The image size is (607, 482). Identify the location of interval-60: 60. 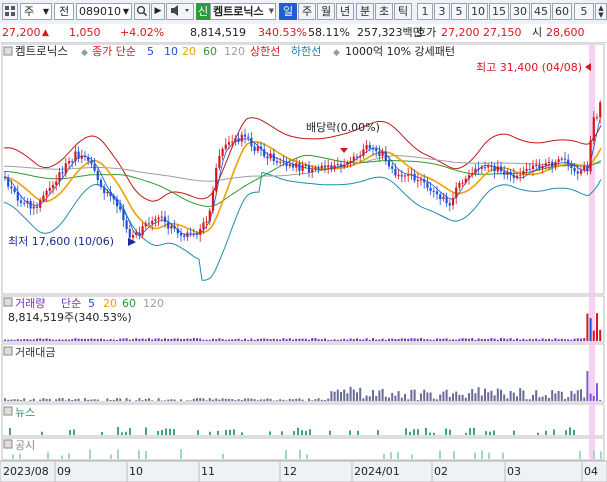
(562, 11).